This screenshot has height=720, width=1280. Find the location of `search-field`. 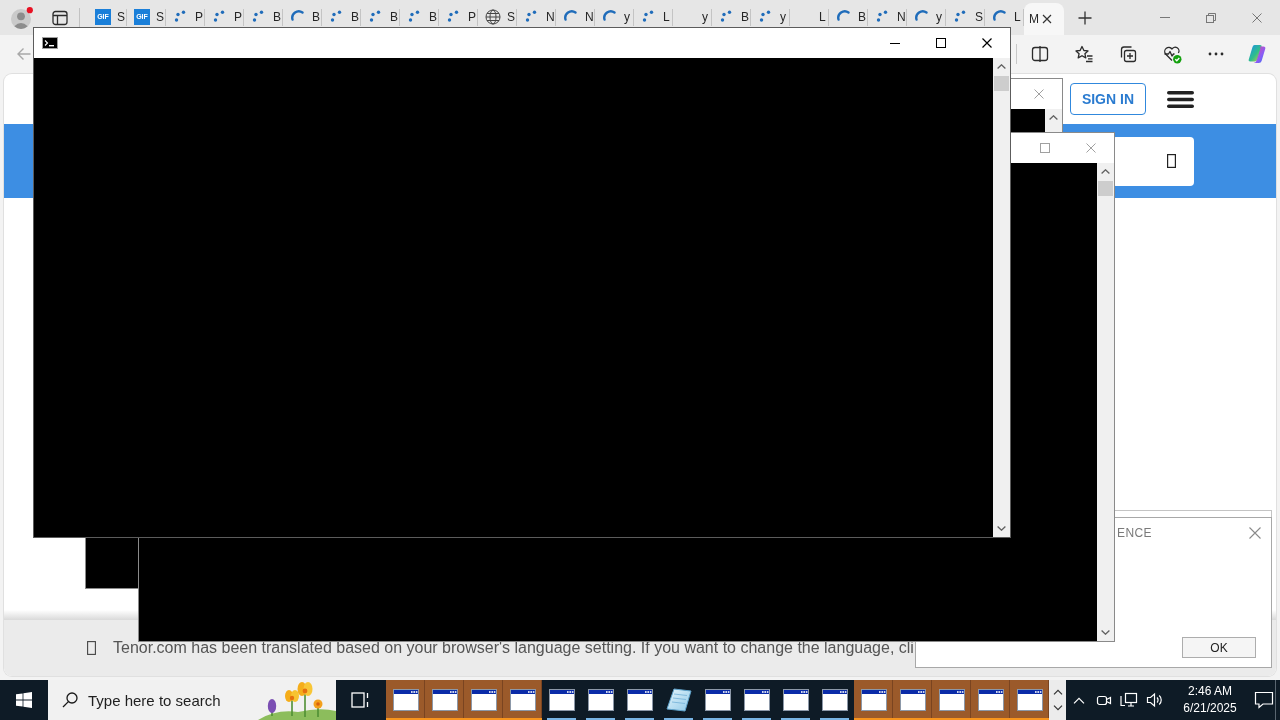

search-field is located at coordinates (1153, 161).